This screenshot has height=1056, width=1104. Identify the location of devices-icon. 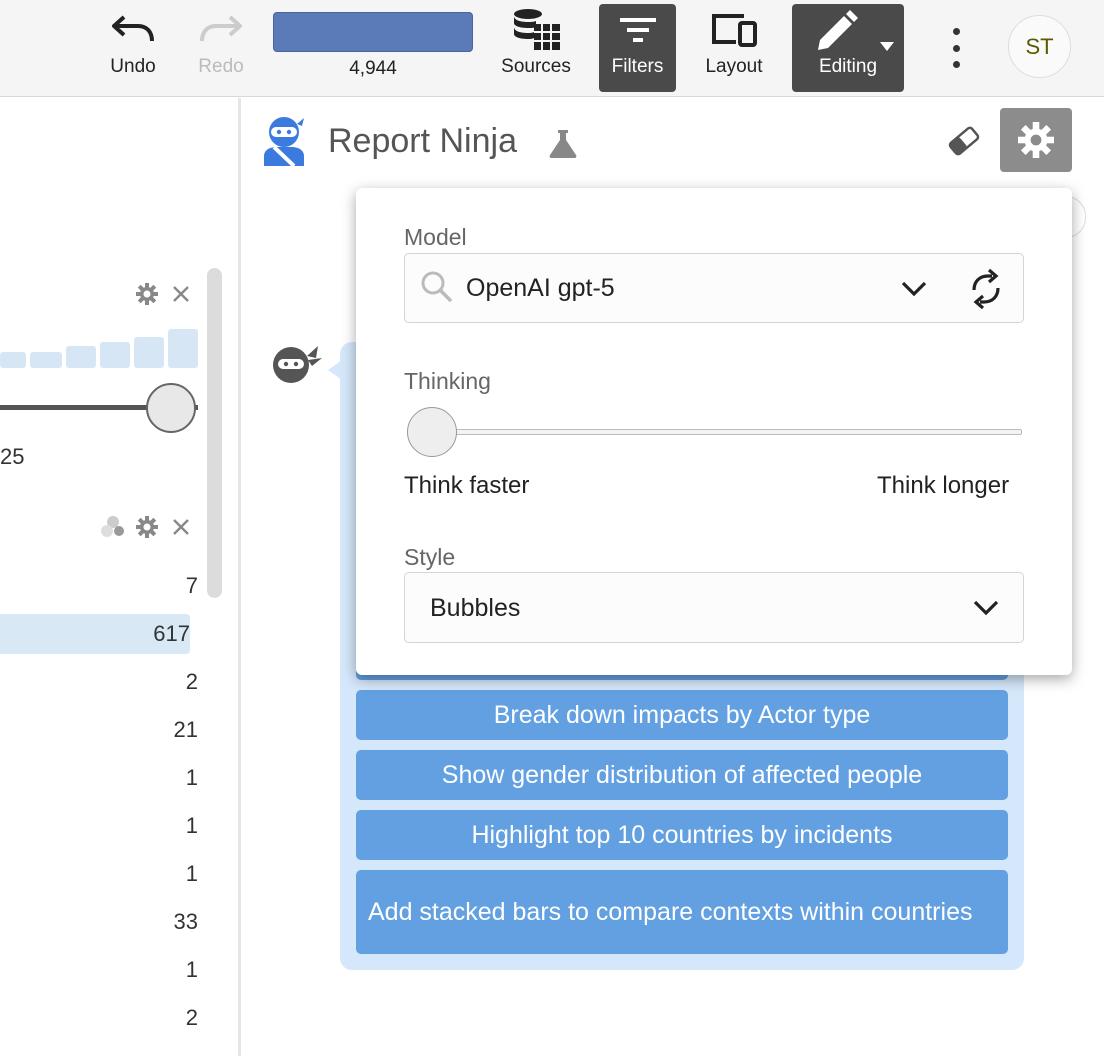
(734, 30).